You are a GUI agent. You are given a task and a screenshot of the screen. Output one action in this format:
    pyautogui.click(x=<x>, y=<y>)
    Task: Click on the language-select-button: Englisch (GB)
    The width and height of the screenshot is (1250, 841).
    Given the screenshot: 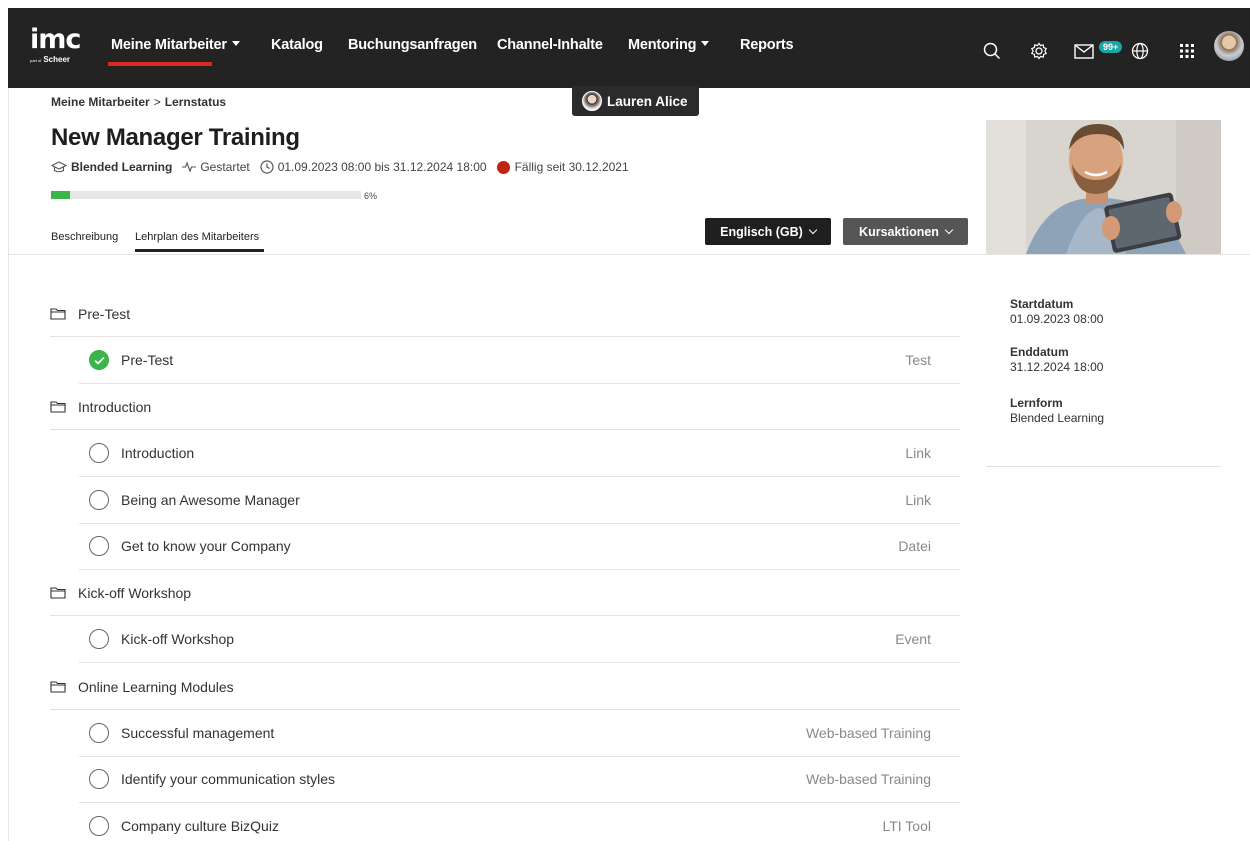 What is the action you would take?
    pyautogui.click(x=768, y=231)
    